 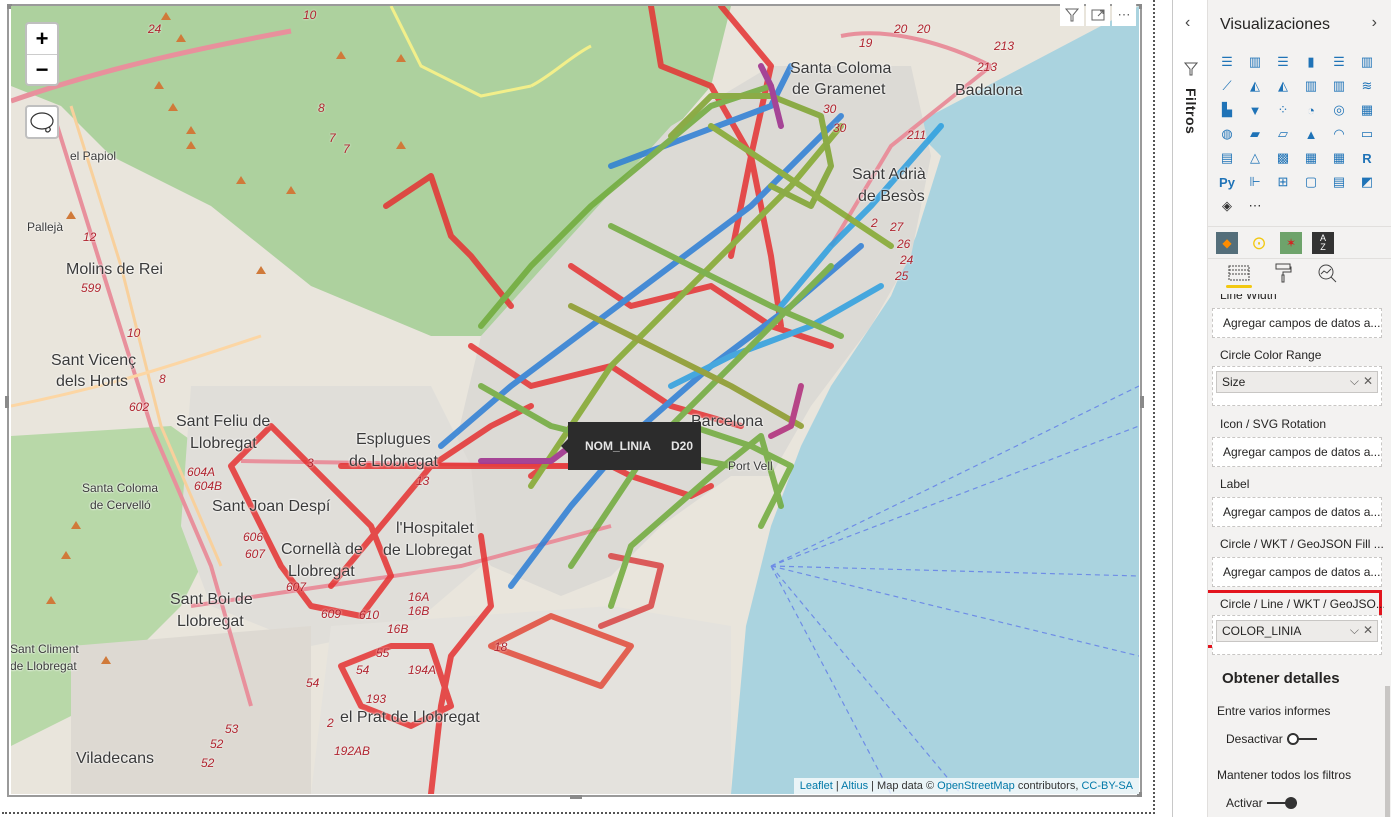 I want to click on road-number: 604A, so click(x=201, y=472).